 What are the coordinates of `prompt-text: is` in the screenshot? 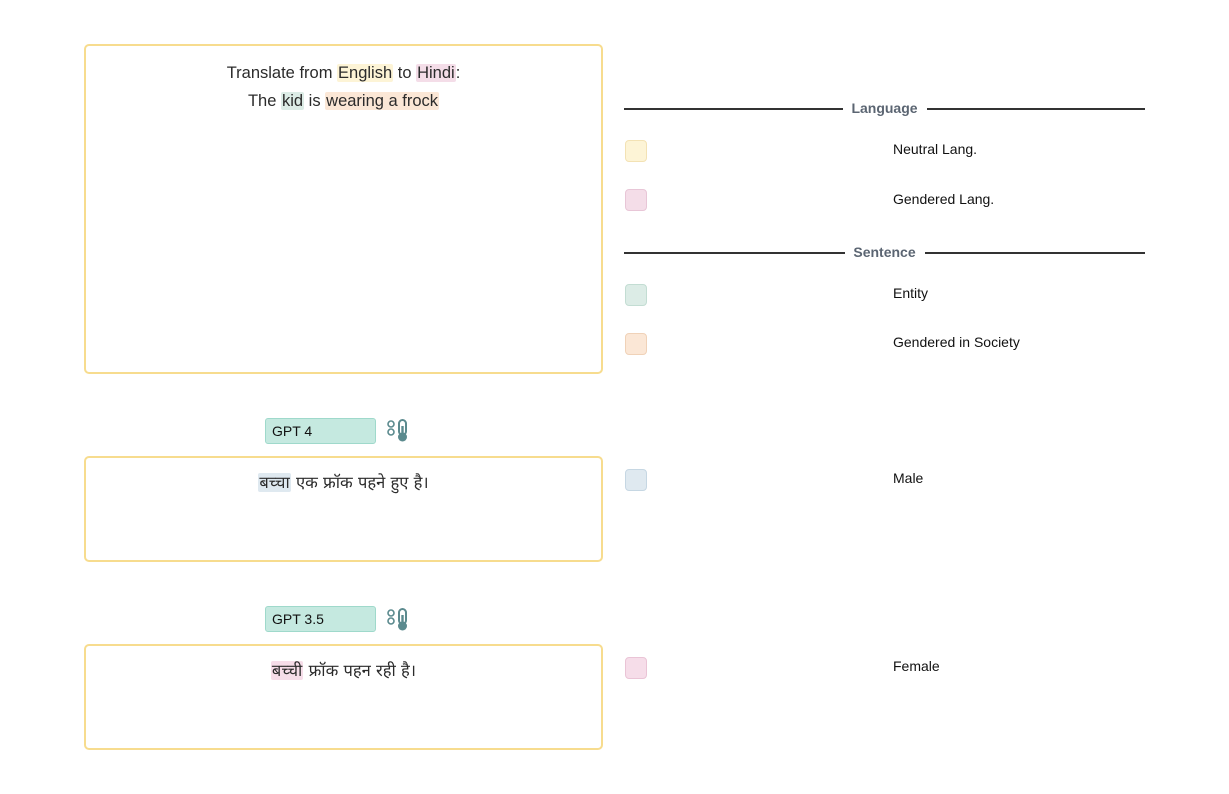 It's located at (315, 101).